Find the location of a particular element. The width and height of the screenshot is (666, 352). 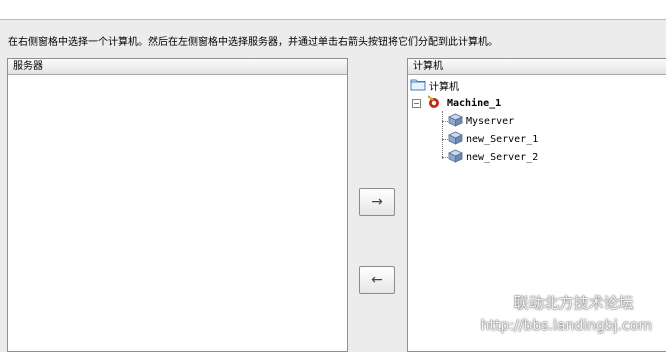

tree-machine-node: Machine_1 is located at coordinates (464, 103).